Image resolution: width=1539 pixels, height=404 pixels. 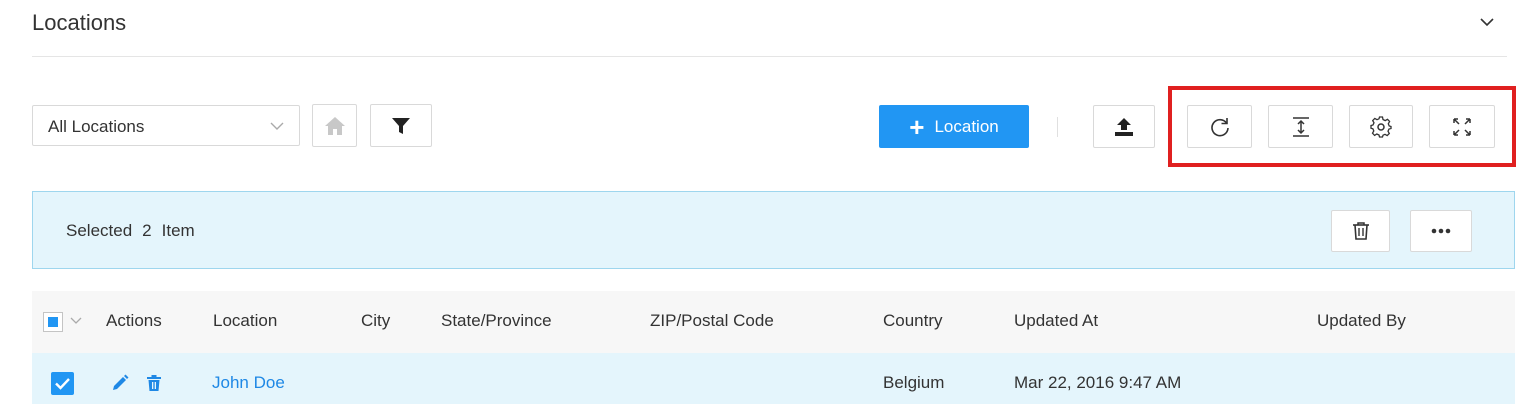 I want to click on select-all-checkbox, so click(x=53, y=322).